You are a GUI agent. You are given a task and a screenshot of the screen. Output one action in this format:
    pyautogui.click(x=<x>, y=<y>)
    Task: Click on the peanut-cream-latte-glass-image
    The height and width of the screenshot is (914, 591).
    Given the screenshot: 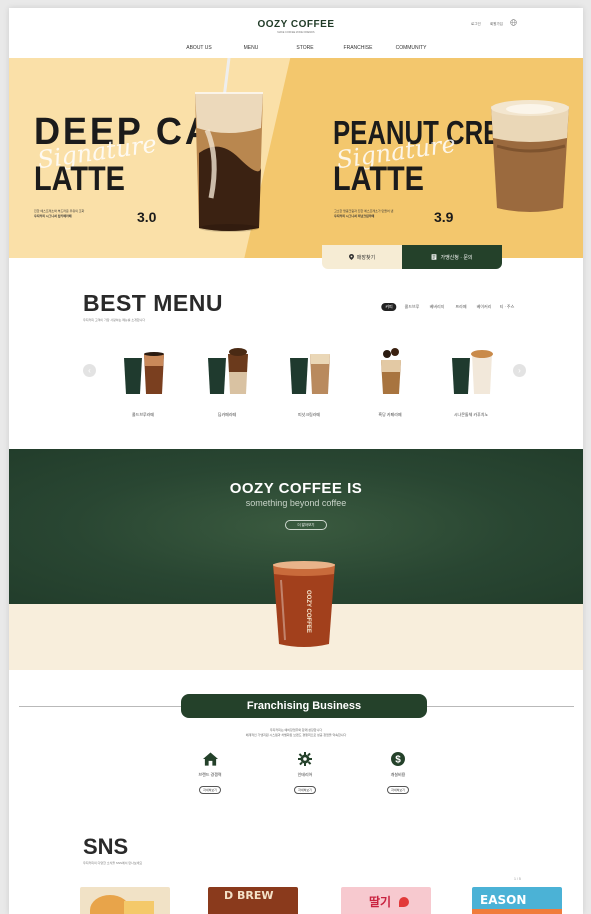 What is the action you would take?
    pyautogui.click(x=530, y=156)
    